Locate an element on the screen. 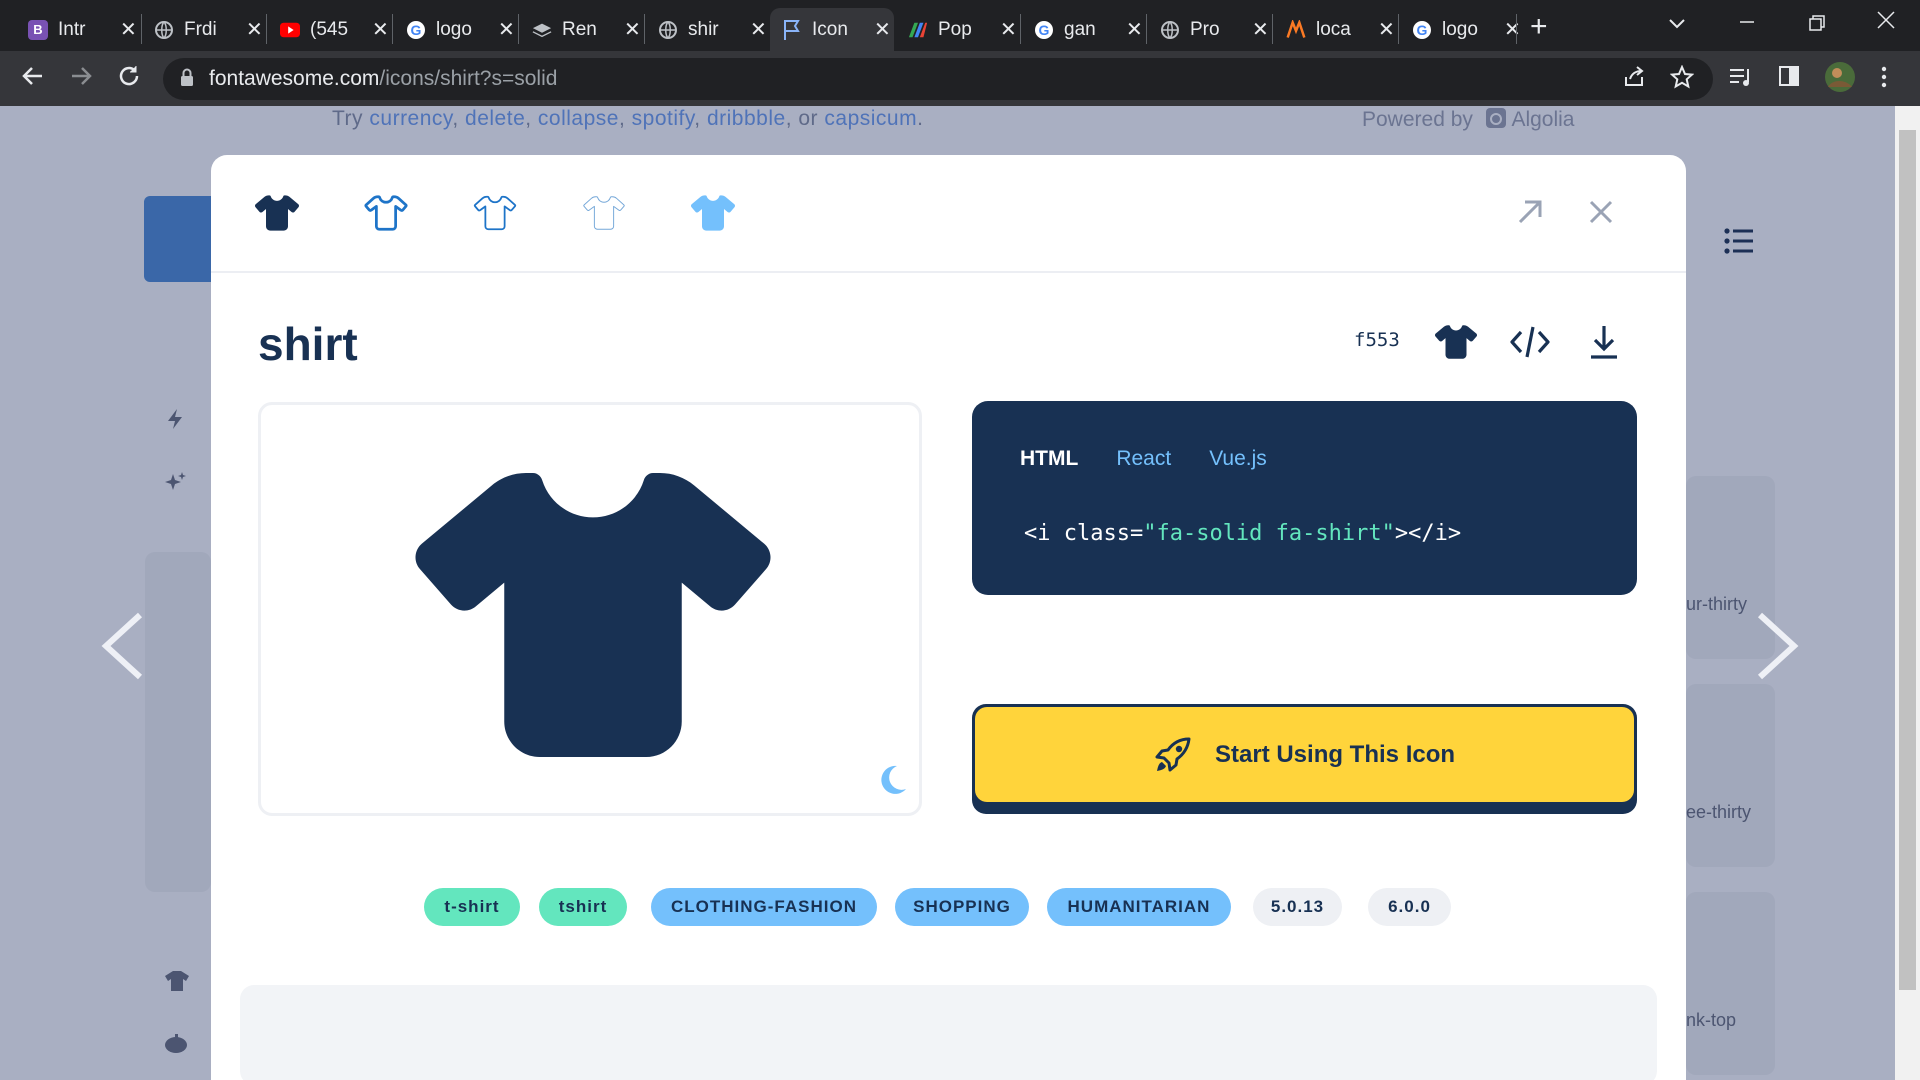 Image resolution: width=1920 pixels, height=1080 pixels. alias-tag: t-shirt is located at coordinates (472, 907).